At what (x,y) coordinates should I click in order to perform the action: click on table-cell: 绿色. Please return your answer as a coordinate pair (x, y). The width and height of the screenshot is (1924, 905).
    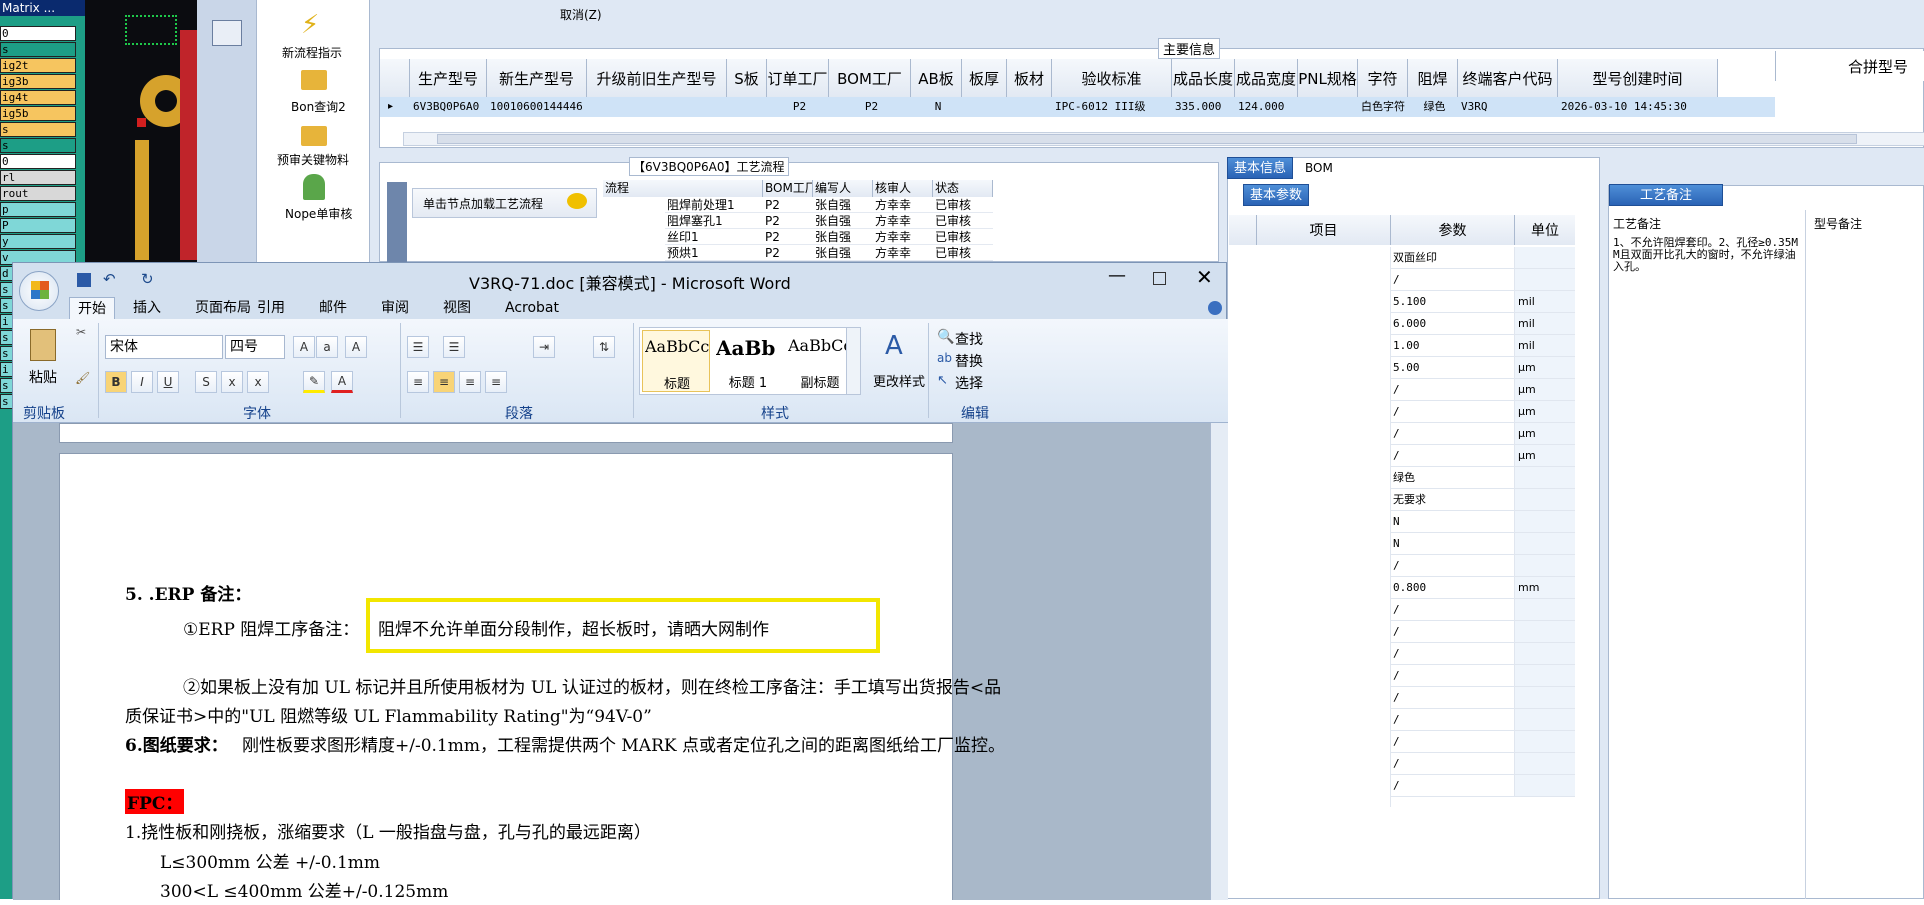
    Looking at the image, I should click on (1433, 107).